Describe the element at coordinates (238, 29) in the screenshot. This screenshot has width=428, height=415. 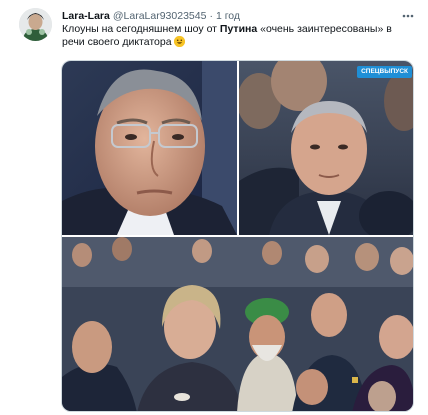
I see `tweet-text-bold: Путина` at that location.